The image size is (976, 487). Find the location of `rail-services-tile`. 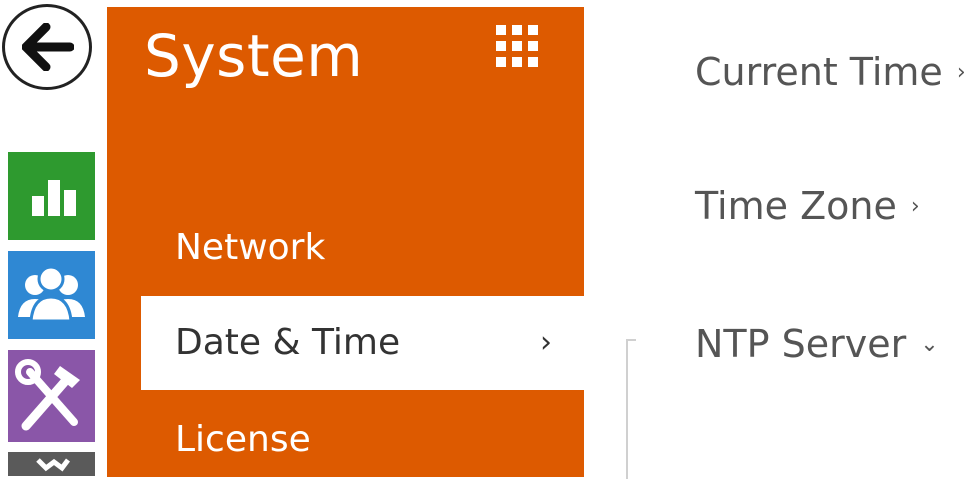

rail-services-tile is located at coordinates (51, 396).